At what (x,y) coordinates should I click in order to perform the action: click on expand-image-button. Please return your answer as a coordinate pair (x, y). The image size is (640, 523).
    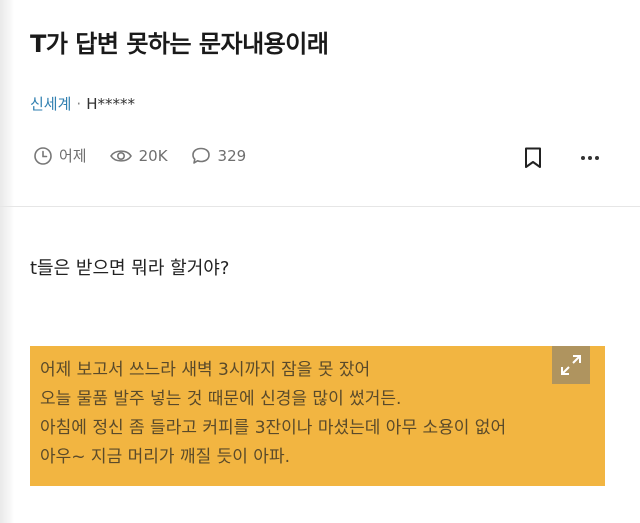
    Looking at the image, I should click on (571, 365).